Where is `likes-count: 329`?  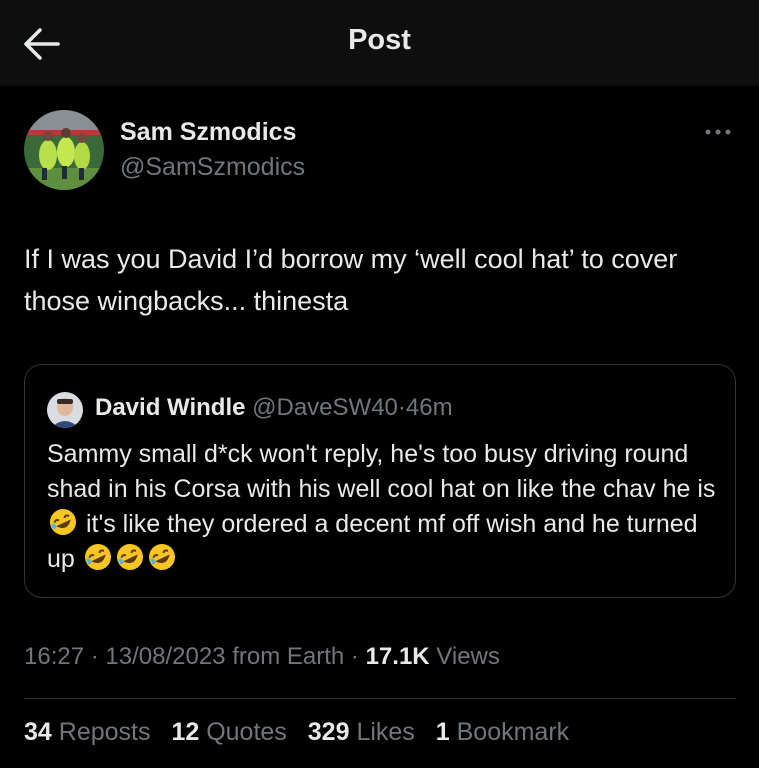 likes-count: 329 is located at coordinates (328, 732).